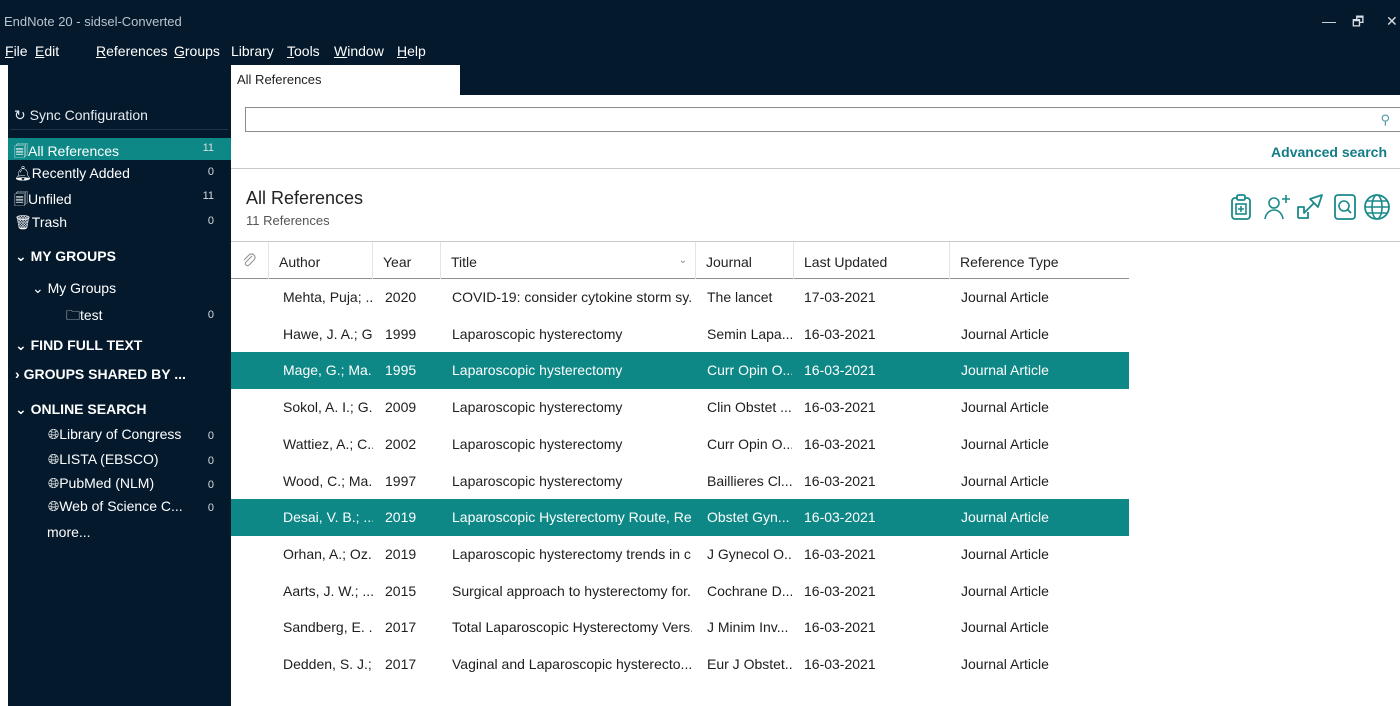 This screenshot has height=706, width=1400. What do you see at coordinates (47, 51) in the screenshot?
I see `menu-edit: Edit` at bounding box center [47, 51].